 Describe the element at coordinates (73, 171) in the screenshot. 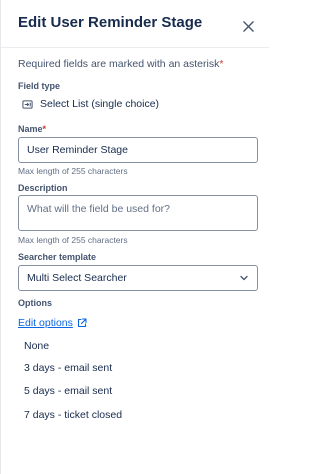

I see `name-helper-text: Max length of 255 characters` at that location.